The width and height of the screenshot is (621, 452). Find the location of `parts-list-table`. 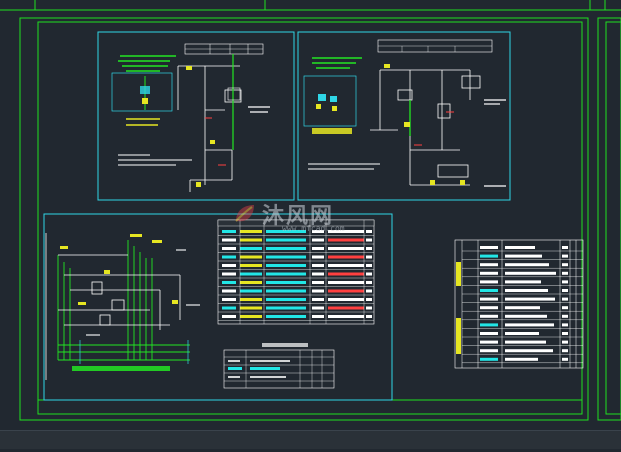

parts-list-table is located at coordinates (519, 304).